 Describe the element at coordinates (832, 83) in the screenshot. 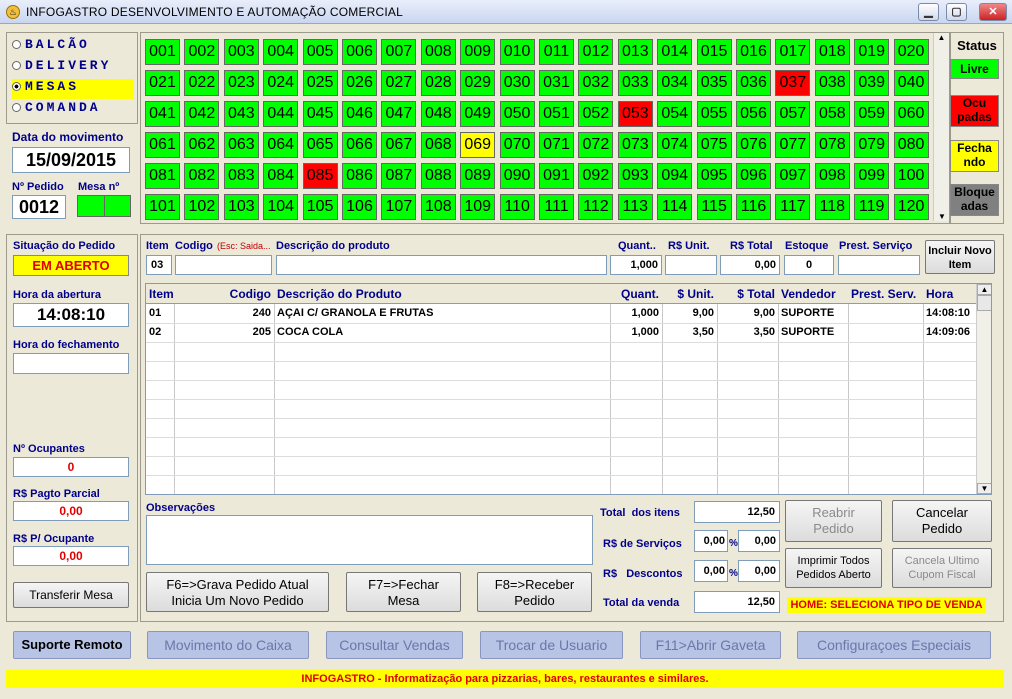

I see `table-038: 038` at that location.